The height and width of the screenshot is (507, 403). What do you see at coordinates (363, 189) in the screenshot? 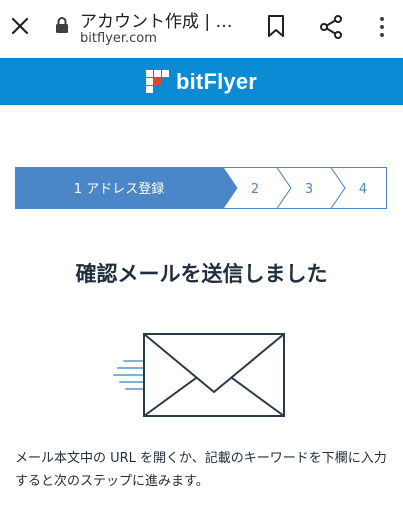
I see `step-4-label: 4` at bounding box center [363, 189].